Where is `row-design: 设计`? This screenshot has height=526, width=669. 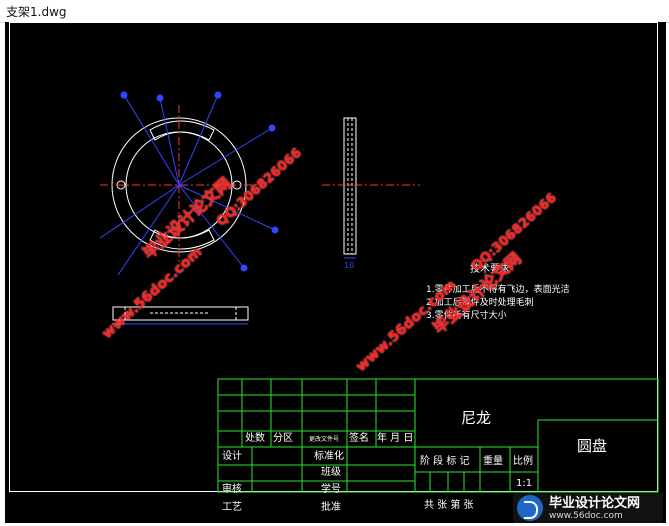 row-design: 设计 is located at coordinates (232, 456).